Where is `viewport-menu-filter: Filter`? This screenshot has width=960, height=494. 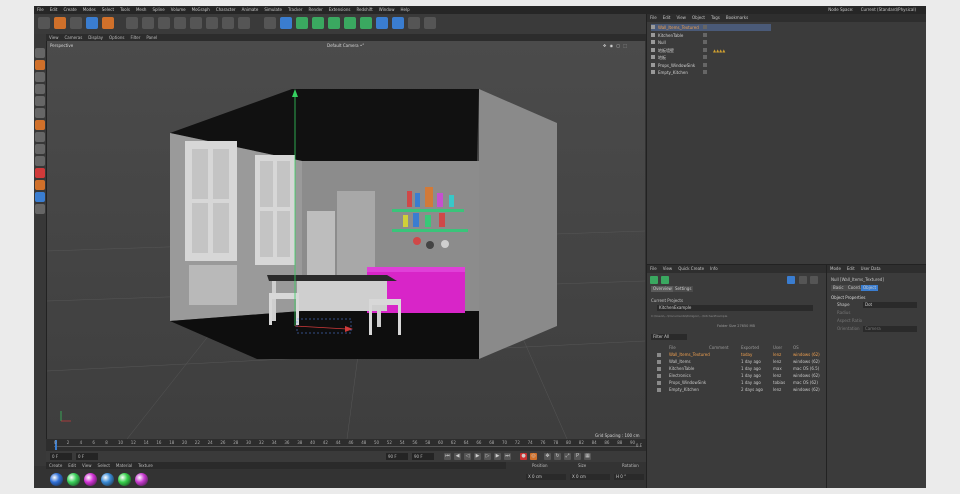 viewport-menu-filter: Filter is located at coordinates (135, 37).